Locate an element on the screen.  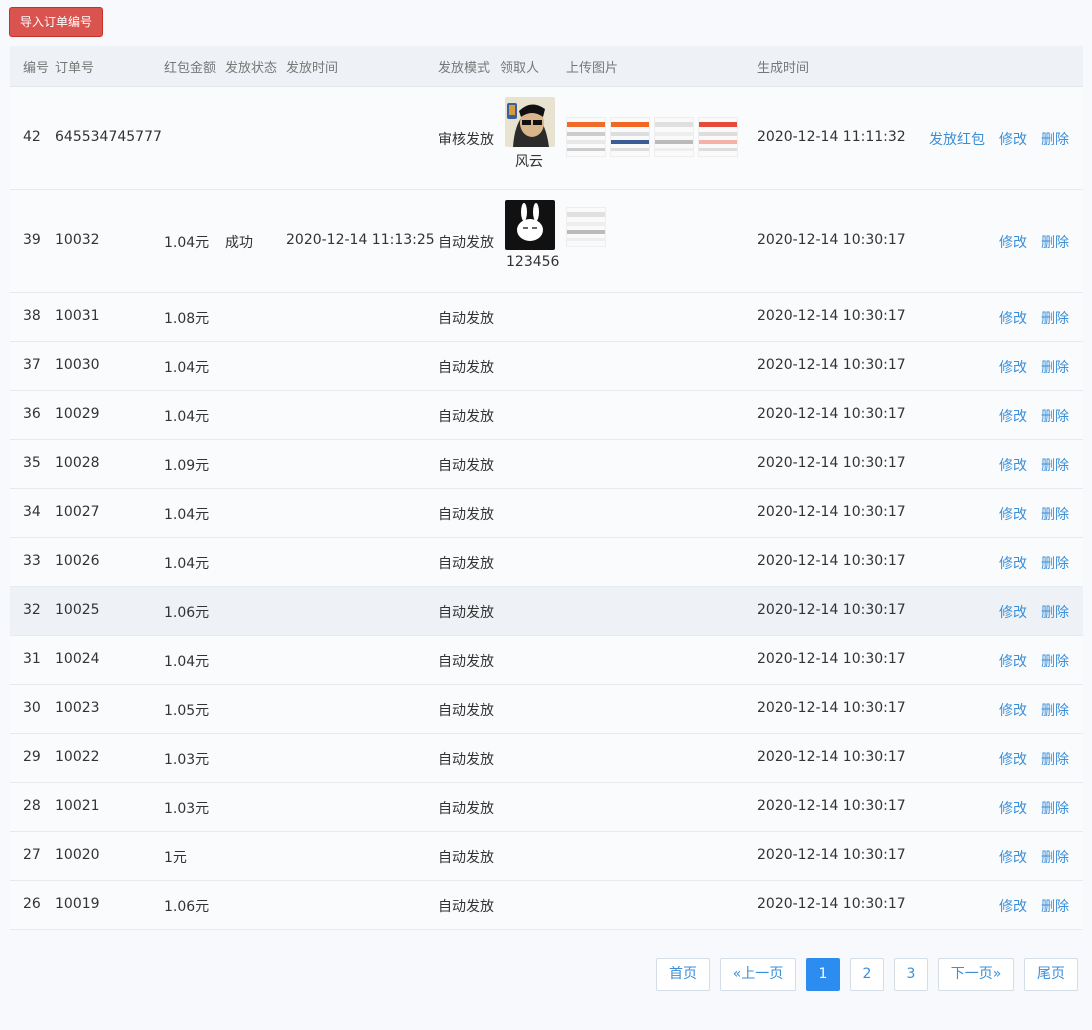
receiver-name: 风云 is located at coordinates (529, 162).